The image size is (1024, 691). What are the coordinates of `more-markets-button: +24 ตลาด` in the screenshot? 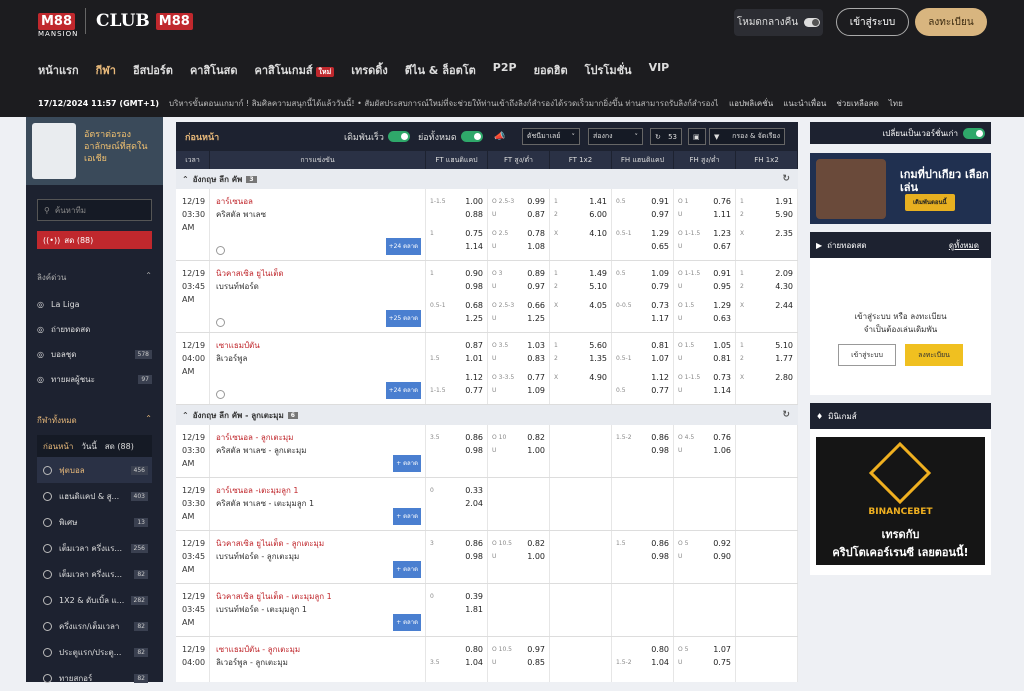 It's located at (403, 246).